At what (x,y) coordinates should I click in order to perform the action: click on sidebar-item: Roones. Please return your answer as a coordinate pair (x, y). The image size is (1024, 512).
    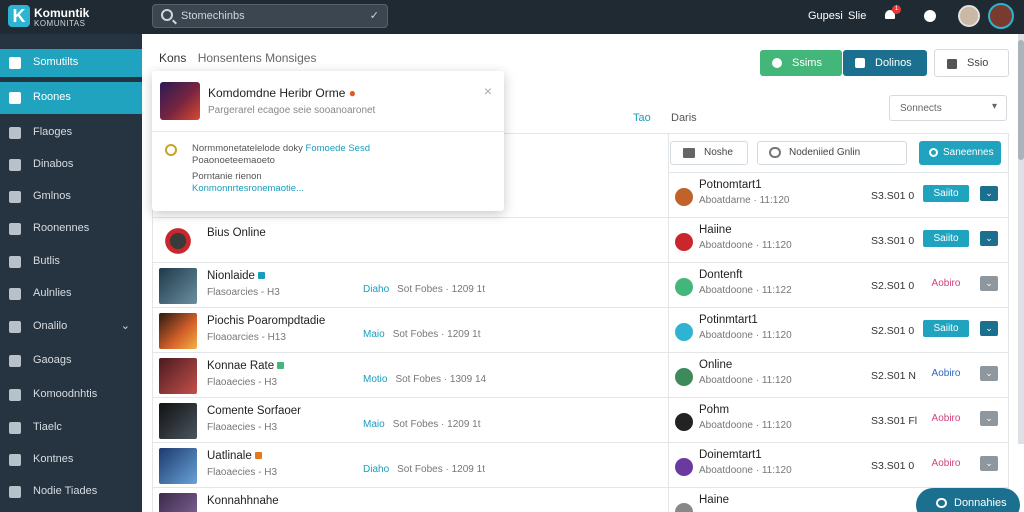
    Looking at the image, I should click on (71, 98).